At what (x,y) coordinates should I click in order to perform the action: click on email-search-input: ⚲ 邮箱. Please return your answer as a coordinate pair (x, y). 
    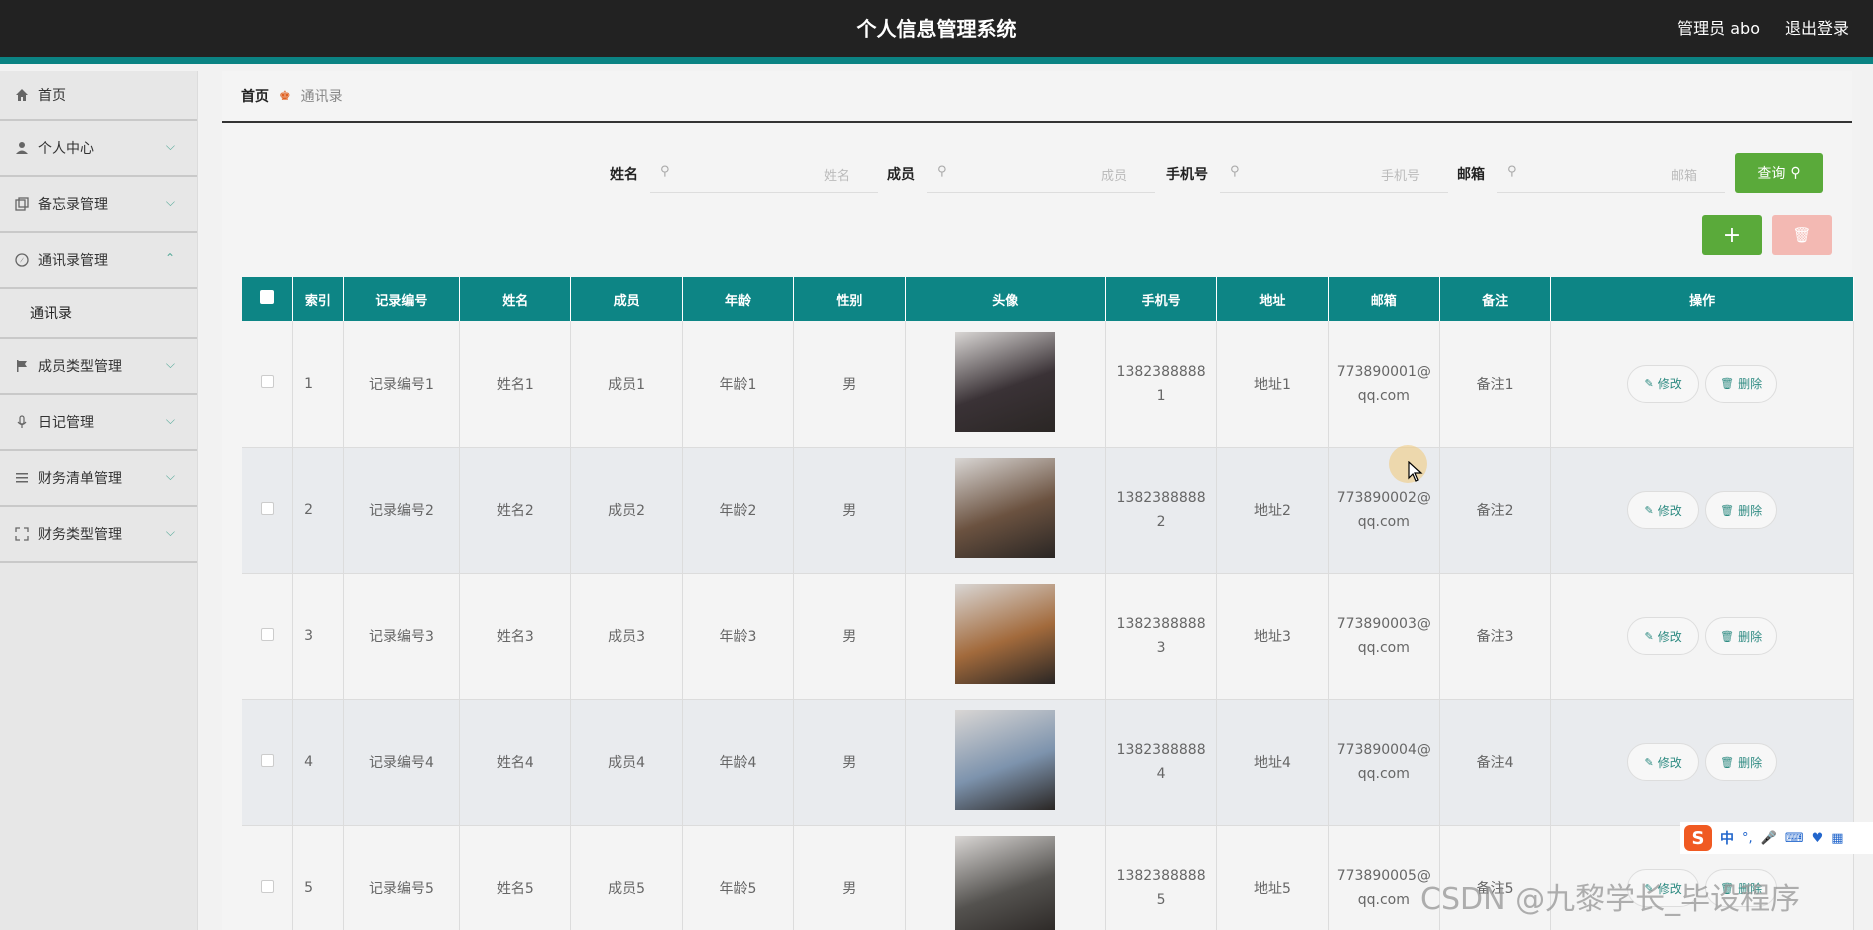
    Looking at the image, I should click on (1611, 173).